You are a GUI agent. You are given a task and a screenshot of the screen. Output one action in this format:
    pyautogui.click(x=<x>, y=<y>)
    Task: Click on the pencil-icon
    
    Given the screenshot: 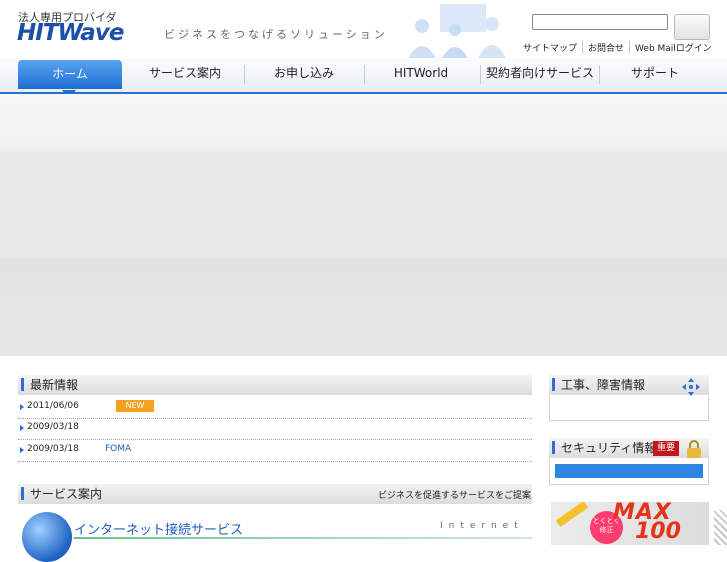 What is the action you would take?
    pyautogui.click(x=572, y=515)
    